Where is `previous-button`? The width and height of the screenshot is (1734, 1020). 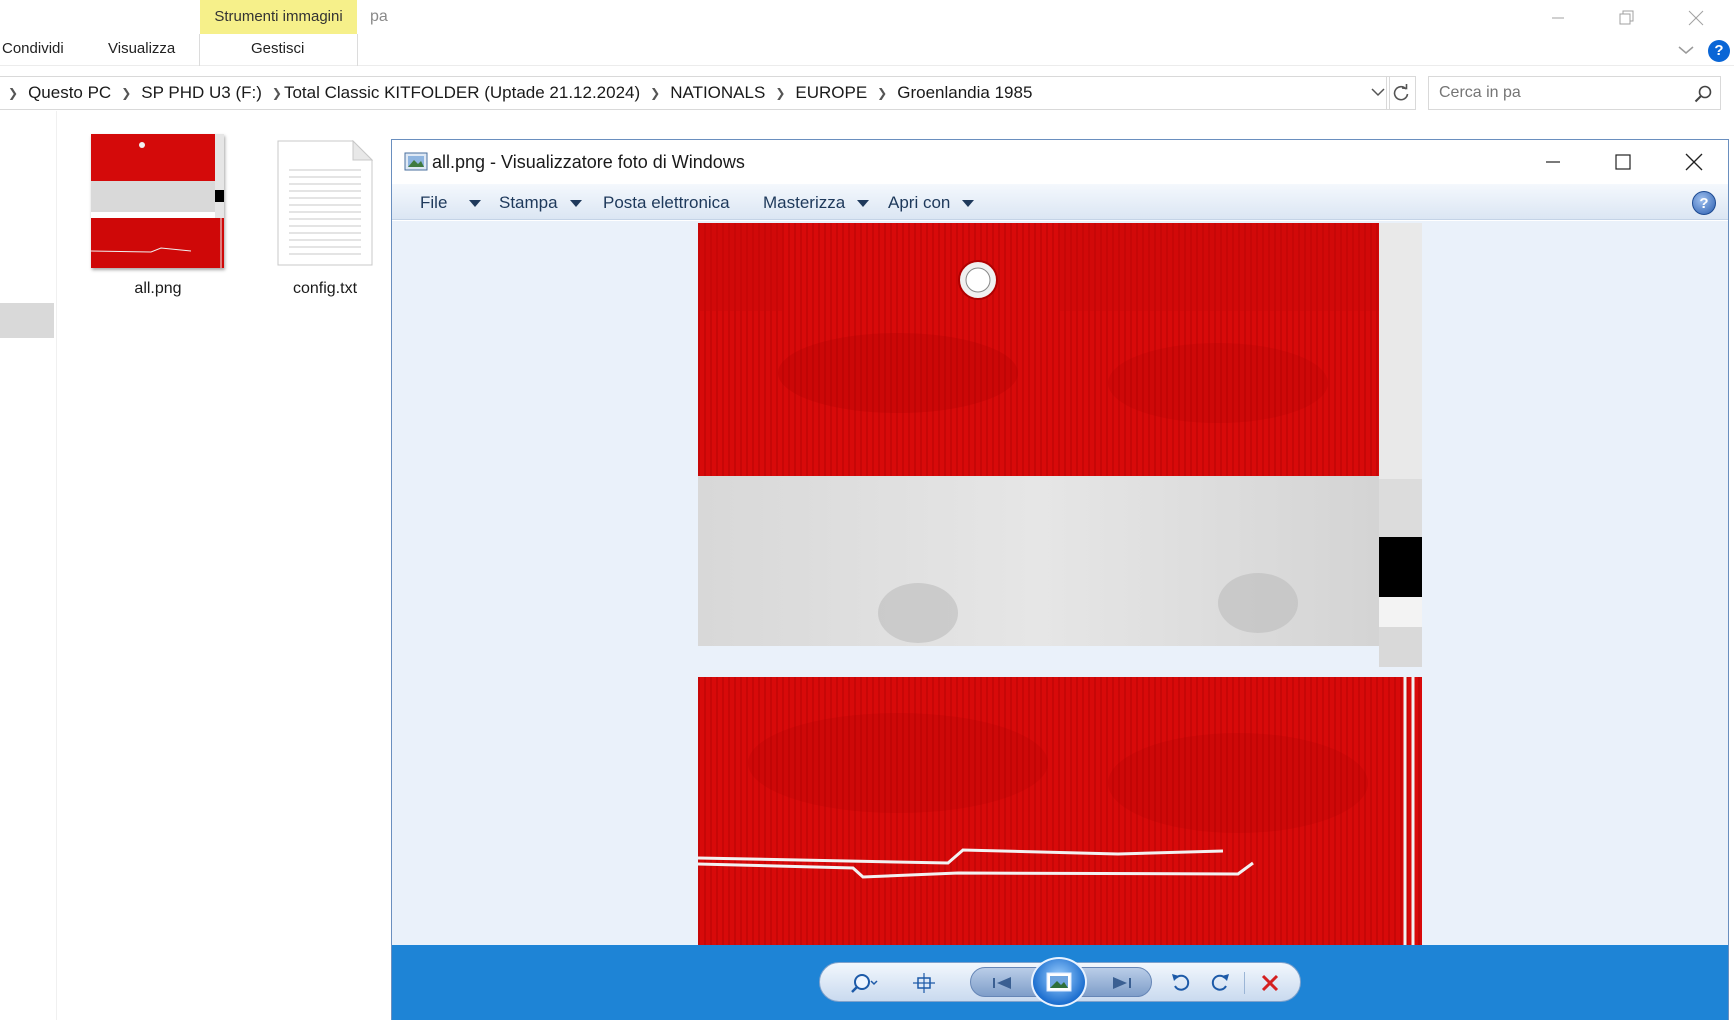 previous-button is located at coordinates (1003, 983).